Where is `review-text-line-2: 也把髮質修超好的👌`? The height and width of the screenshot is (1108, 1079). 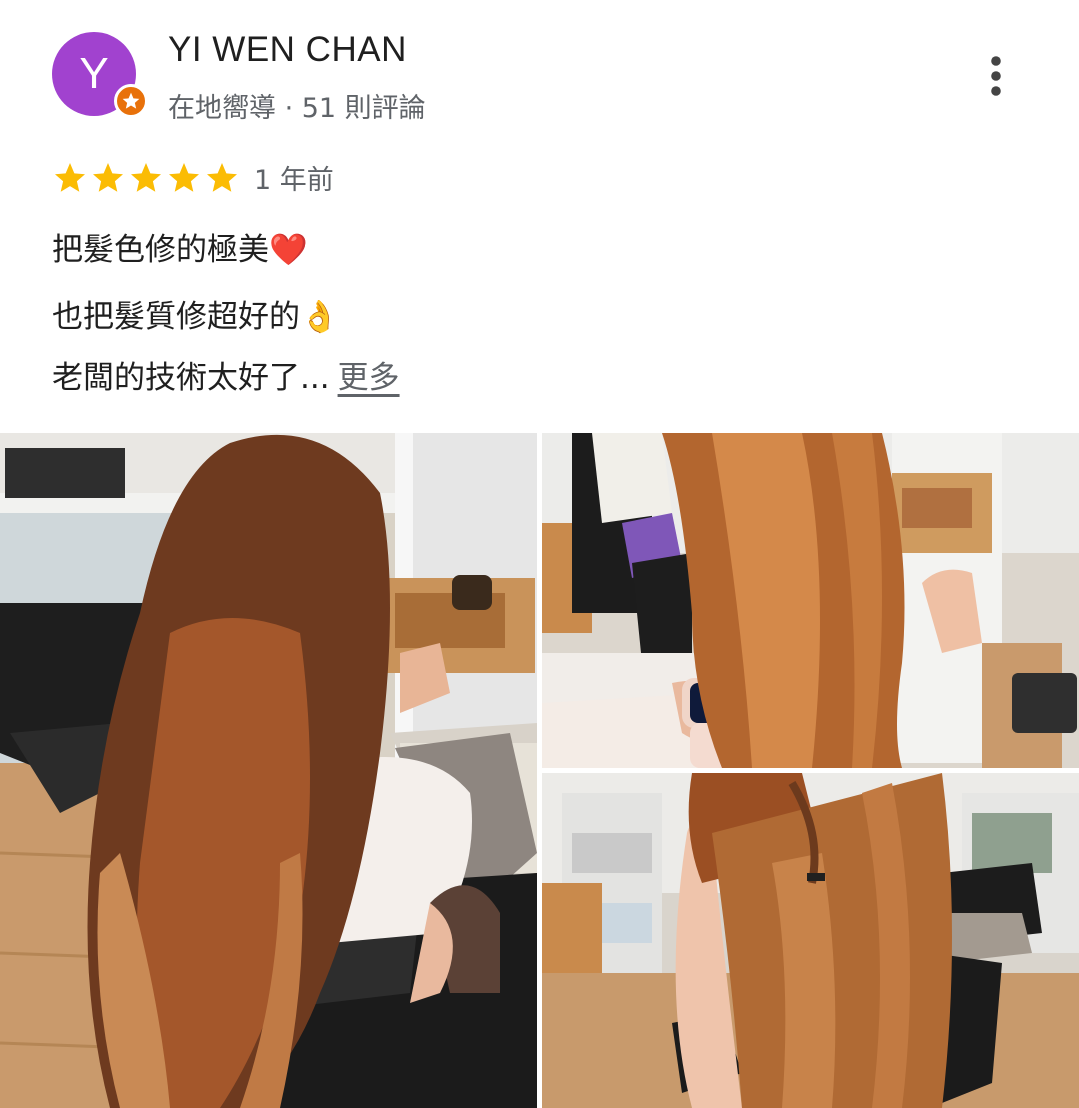
review-text-line-2: 也把髮質修超好的👌 is located at coordinates (195, 313).